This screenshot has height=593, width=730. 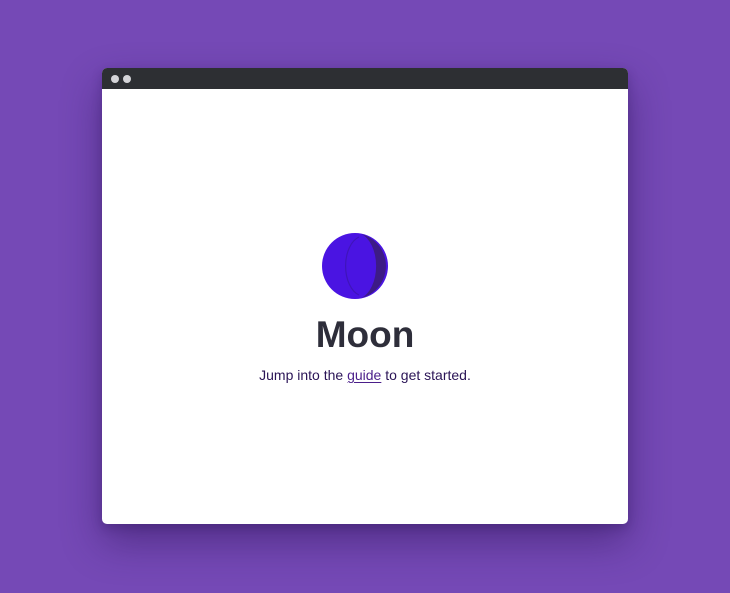 I want to click on guide-link: guide, so click(x=364, y=375).